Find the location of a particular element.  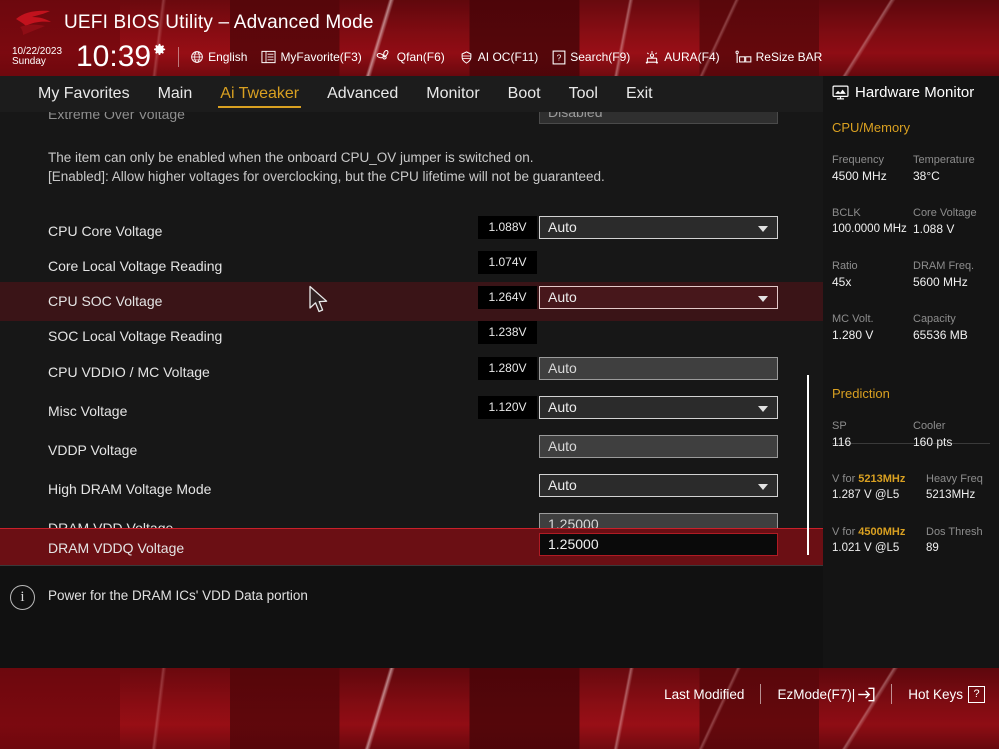

monitor-value: 1.088V is located at coordinates (507, 227).